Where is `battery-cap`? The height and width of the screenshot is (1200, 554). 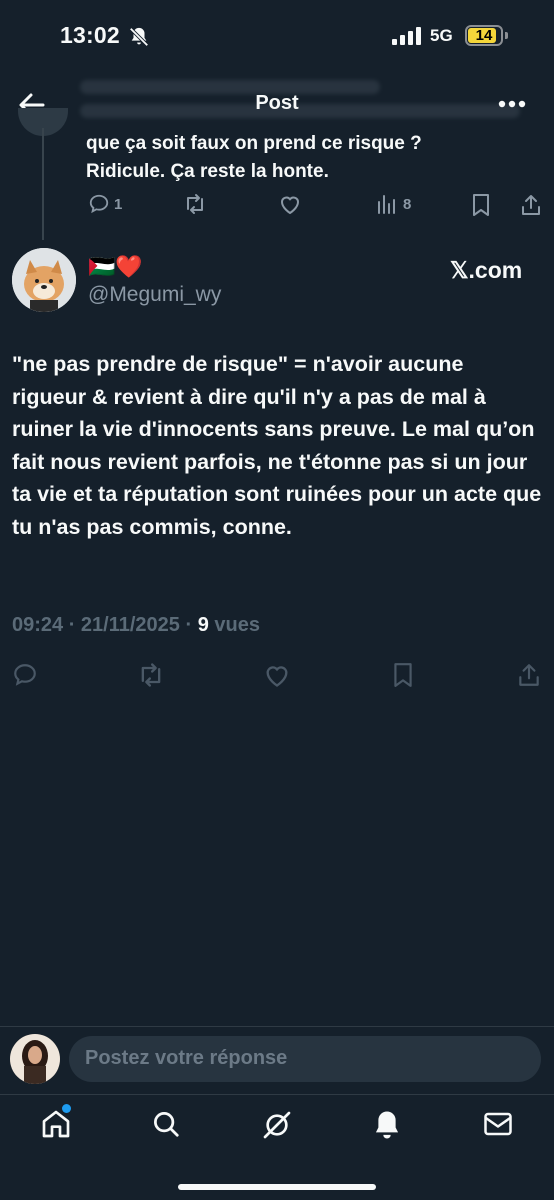
battery-cap is located at coordinates (506, 35).